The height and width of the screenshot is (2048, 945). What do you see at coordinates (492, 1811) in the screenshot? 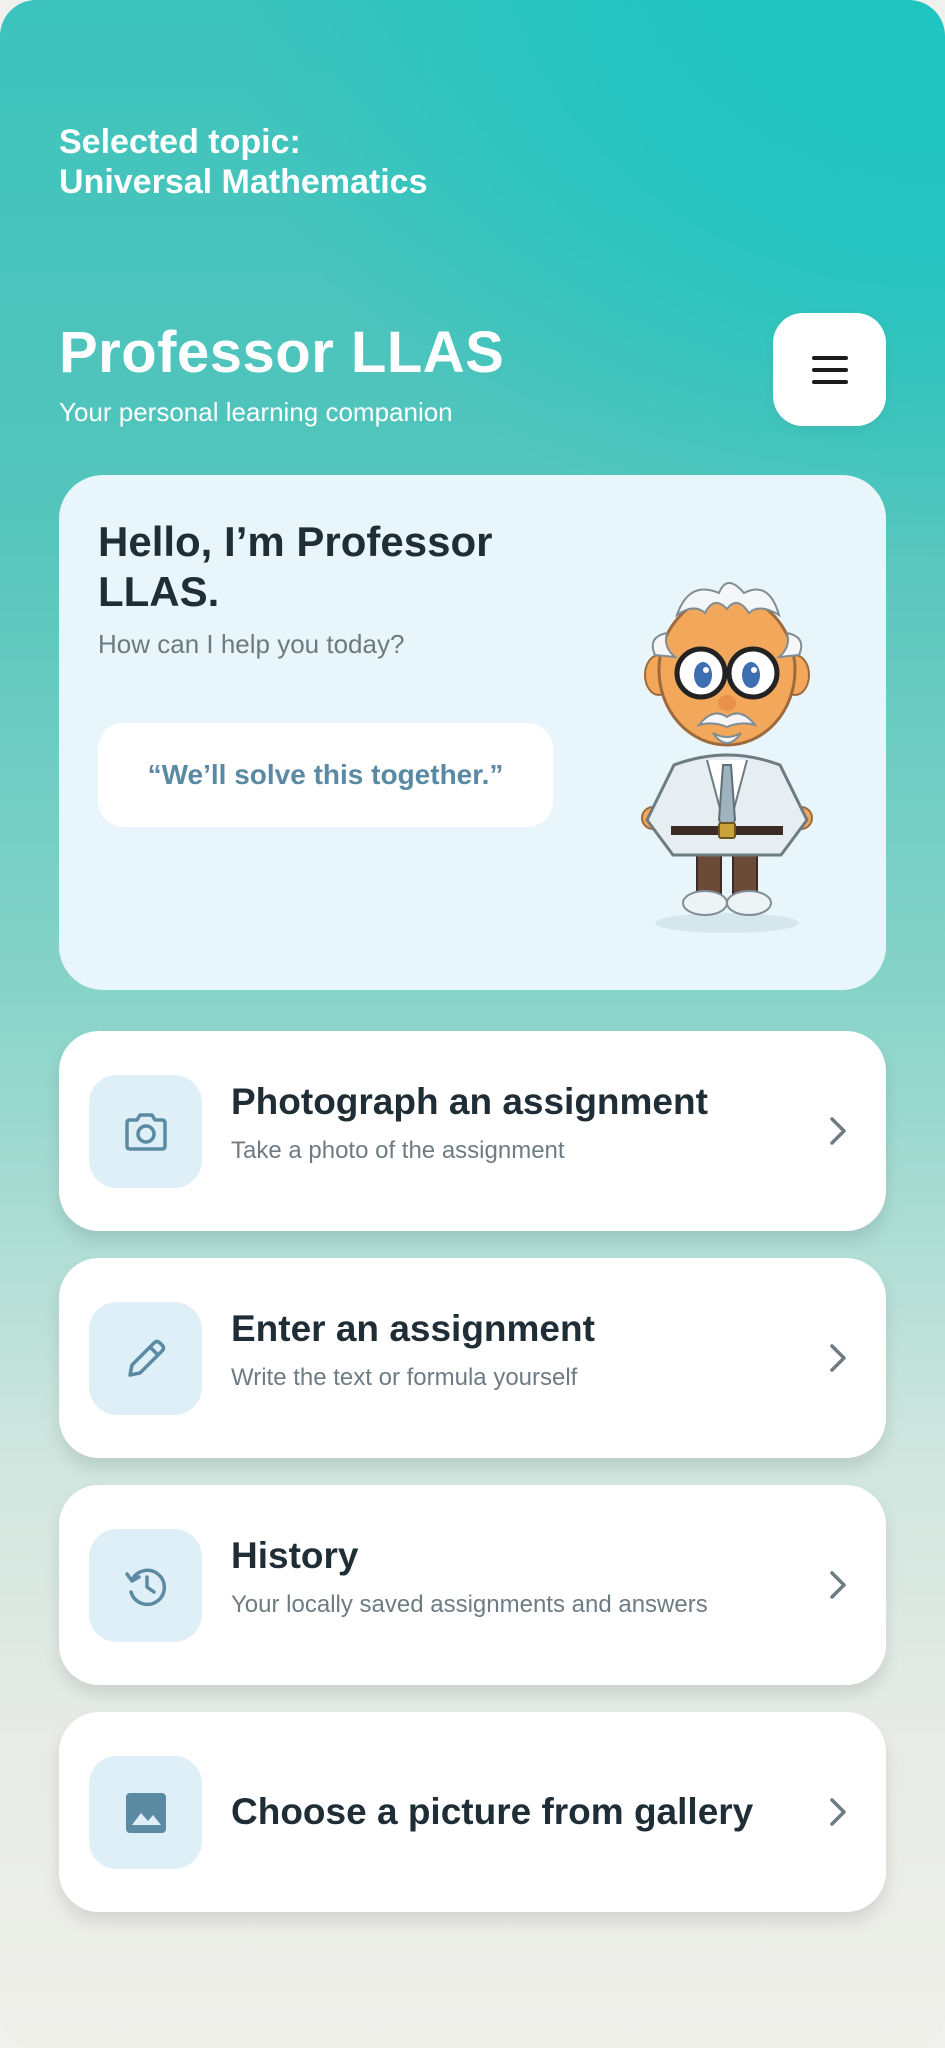
I see `action-title: Choose a picture from gallery` at bounding box center [492, 1811].